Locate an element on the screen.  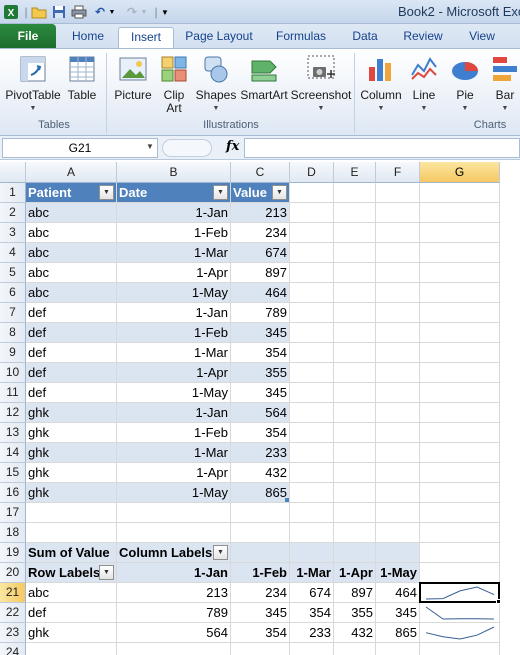
pivot-month-header: 1-Mar is located at coordinates (312, 573).